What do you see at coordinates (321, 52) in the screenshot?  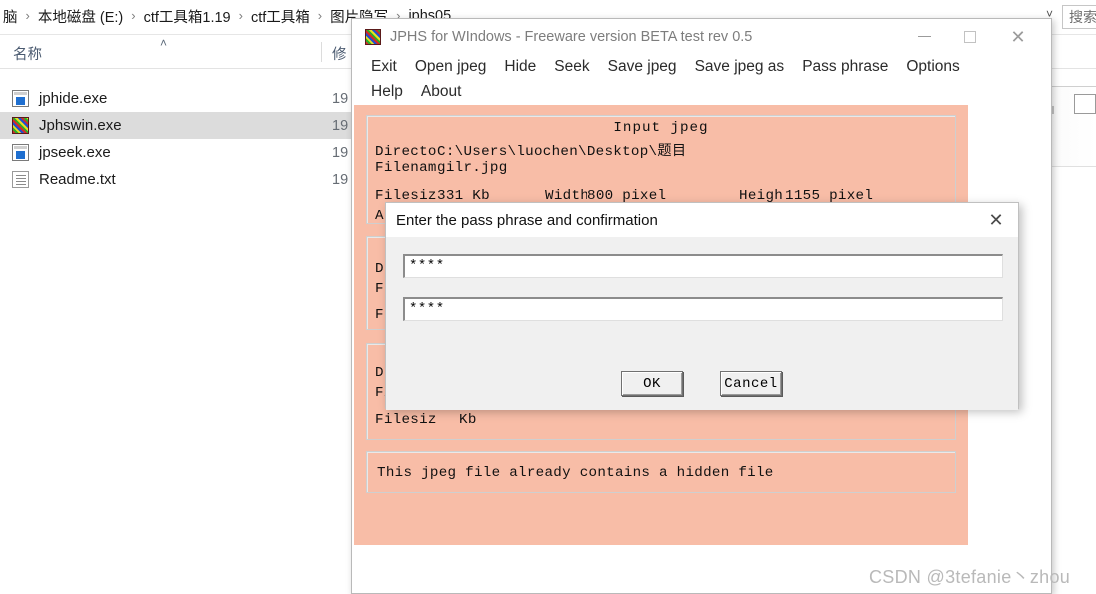 I see `column-separator` at bounding box center [321, 52].